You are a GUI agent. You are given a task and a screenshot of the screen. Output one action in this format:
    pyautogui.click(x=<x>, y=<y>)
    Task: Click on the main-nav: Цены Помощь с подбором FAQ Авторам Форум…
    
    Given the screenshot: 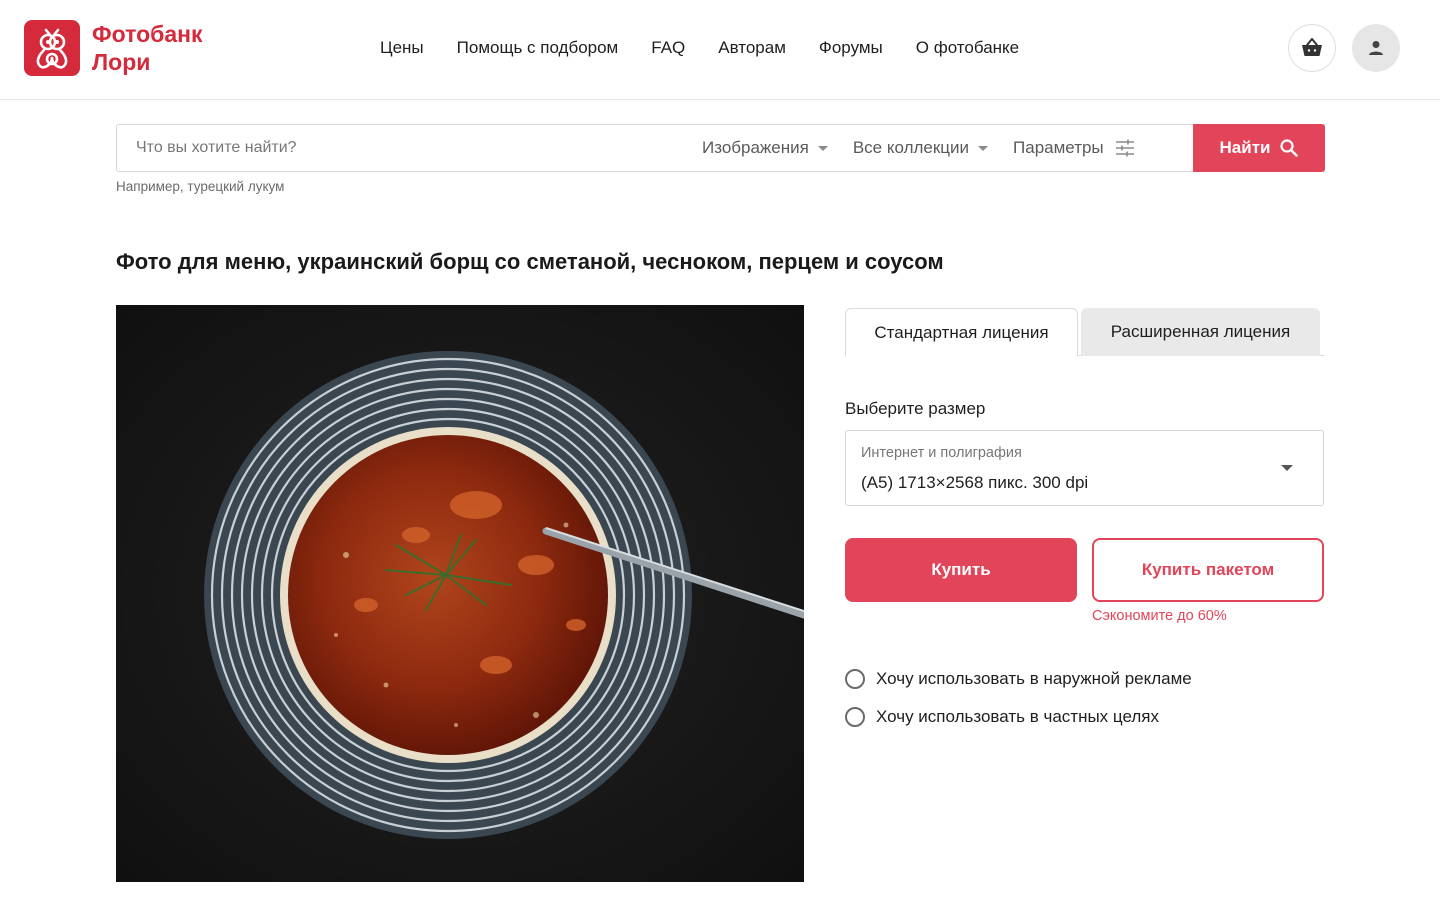 What is the action you would take?
    pyautogui.click(x=716, y=48)
    